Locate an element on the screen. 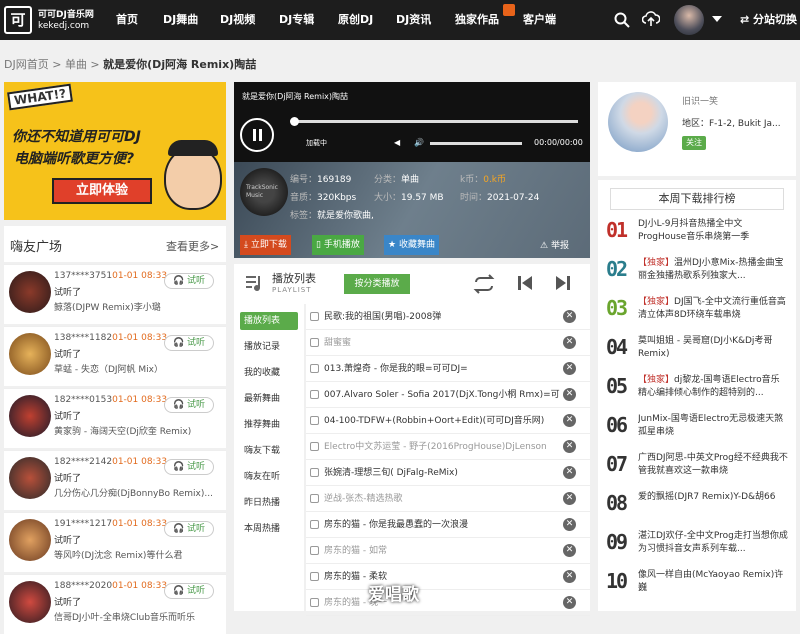  rank-title: JunMix-国粤语Electro无忌极速天煞孤星串烧 is located at coordinates (713, 427).